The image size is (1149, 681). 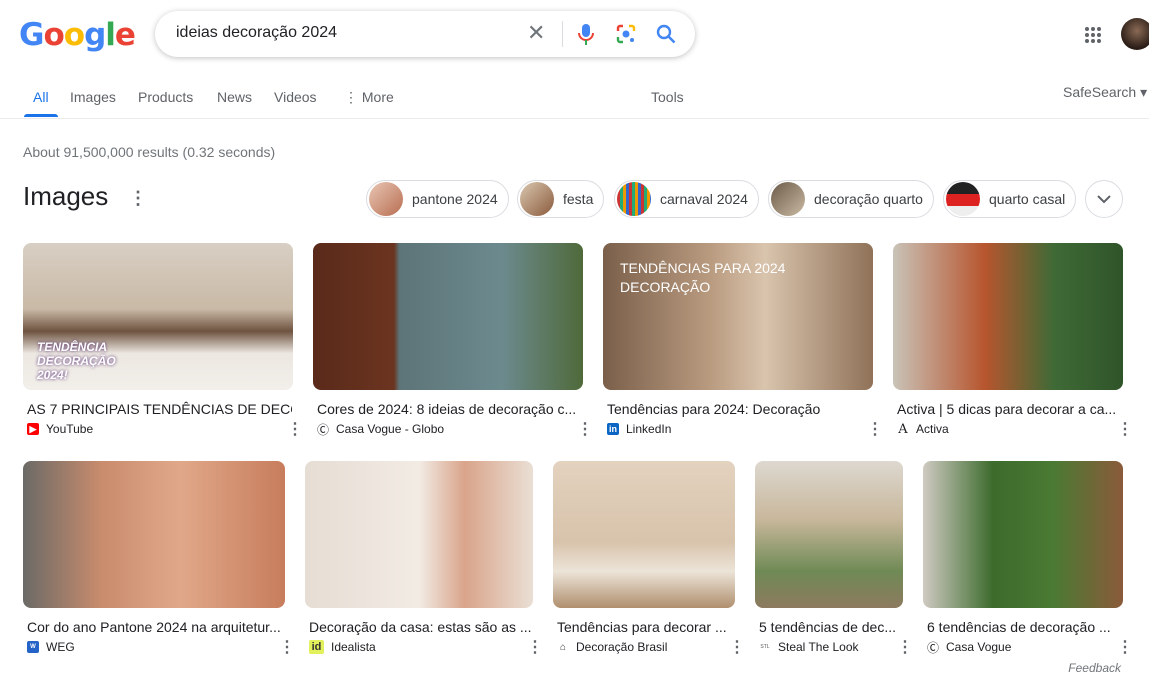 I want to click on result-source: W WEG, so click(x=51, y=647).